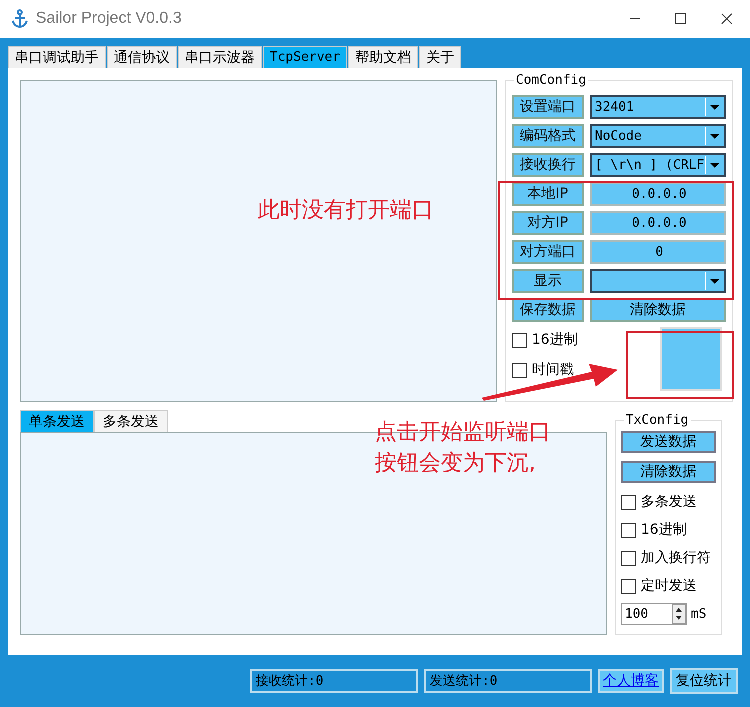 Image resolution: width=750 pixels, height=707 pixels. I want to click on anchor-icon, so click(20, 19).